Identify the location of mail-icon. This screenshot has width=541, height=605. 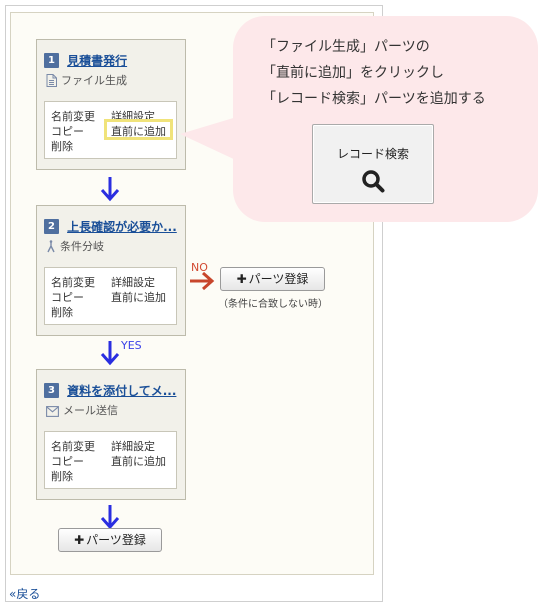
(52, 411).